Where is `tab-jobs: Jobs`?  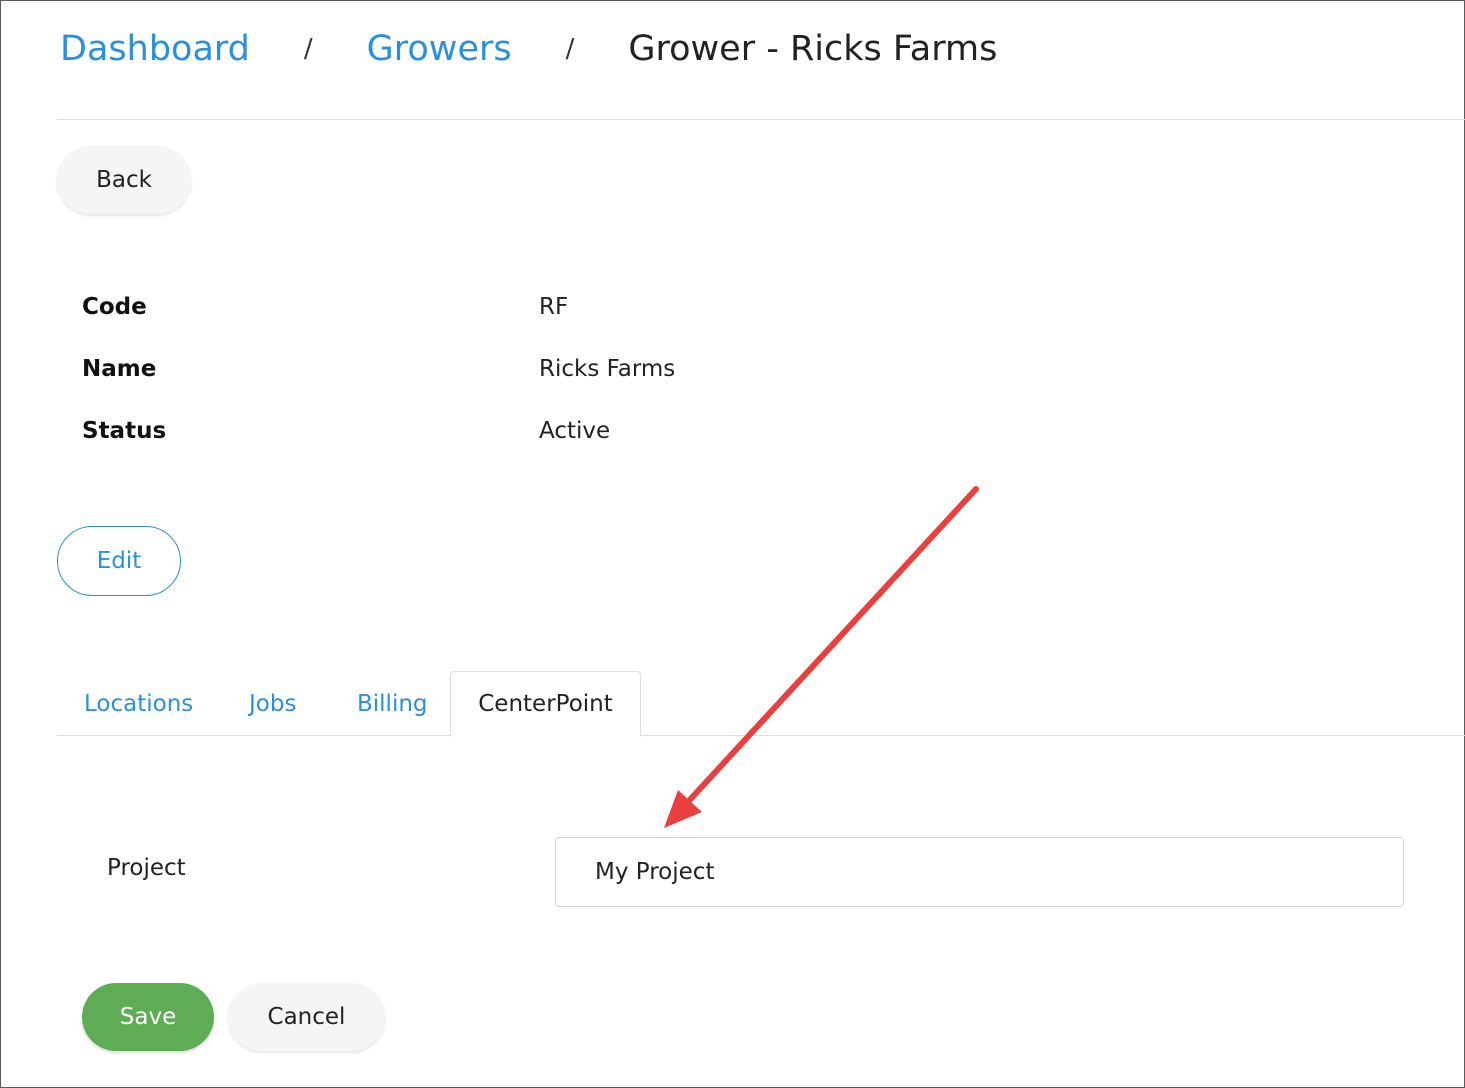 tab-jobs: Jobs is located at coordinates (272, 703).